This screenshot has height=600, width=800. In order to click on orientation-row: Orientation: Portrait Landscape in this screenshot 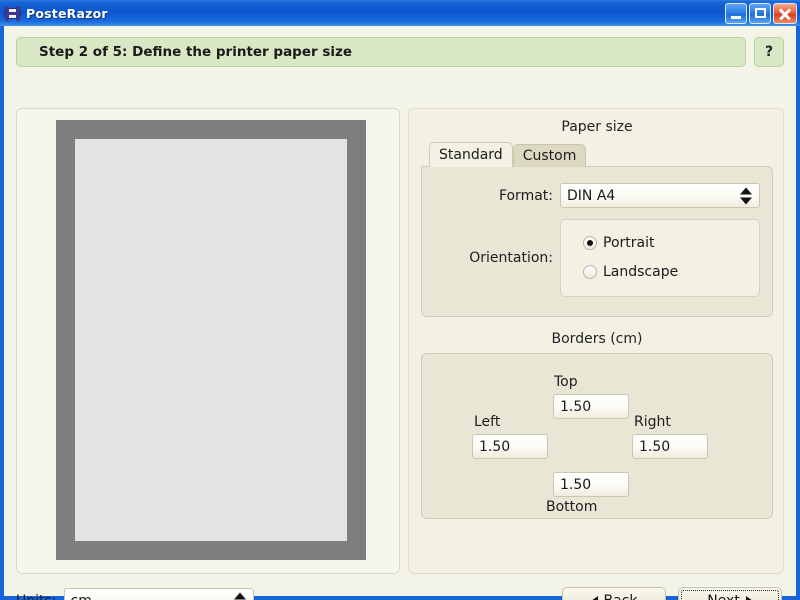, I will do `click(597, 258)`.